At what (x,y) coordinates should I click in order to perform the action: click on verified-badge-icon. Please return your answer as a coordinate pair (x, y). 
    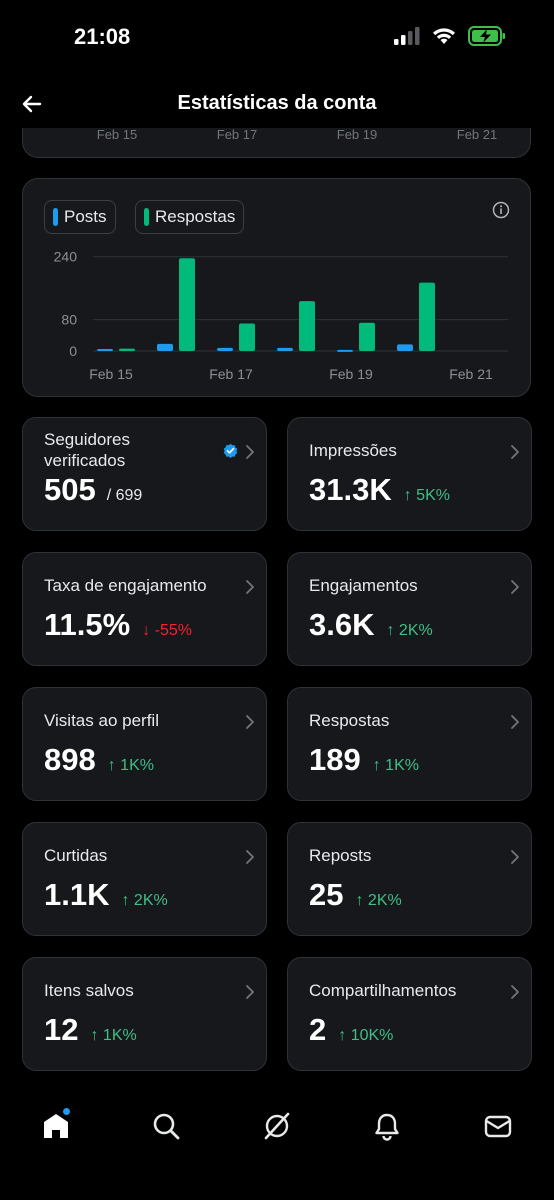
    Looking at the image, I should click on (230, 450).